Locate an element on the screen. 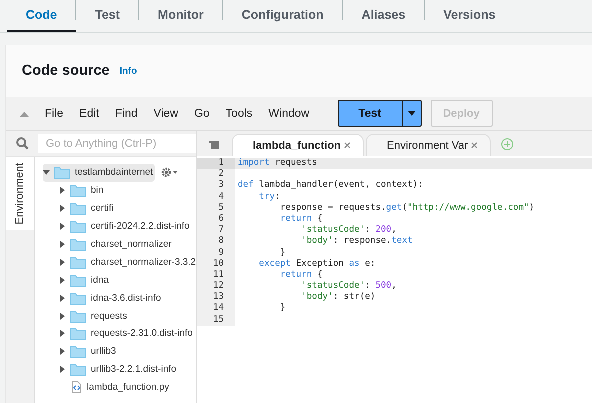  code-line: 'statusCode': 500, is located at coordinates (348, 286).